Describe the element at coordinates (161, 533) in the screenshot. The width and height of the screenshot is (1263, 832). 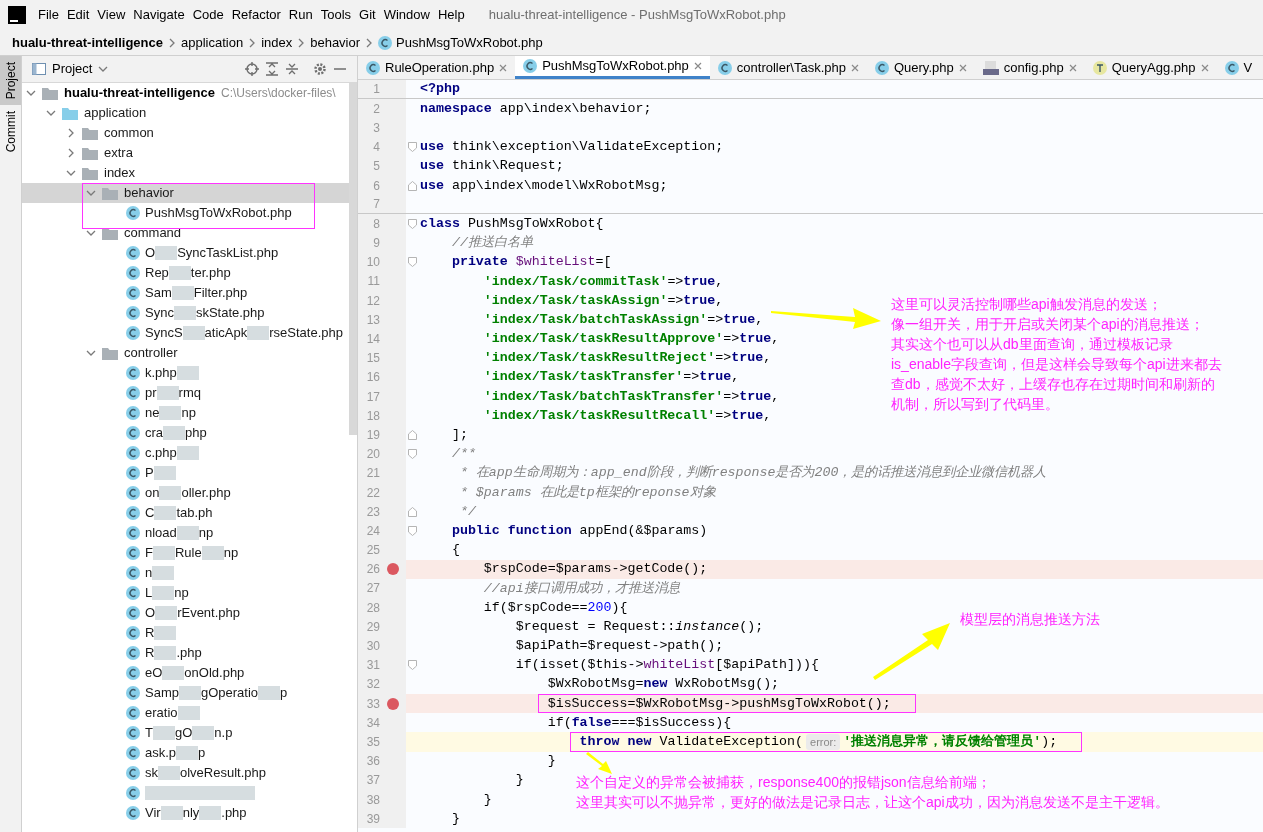
I see `file-name: nload` at that location.